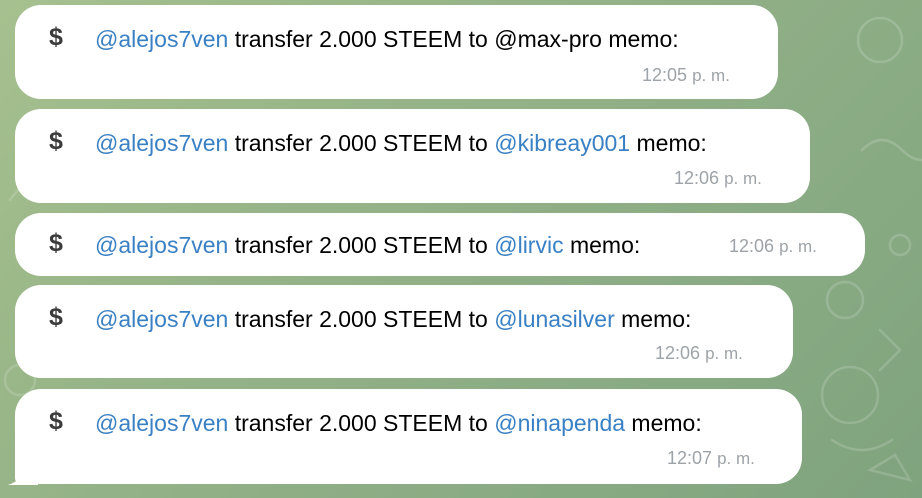 This screenshot has height=498, width=922. What do you see at coordinates (528, 245) in the screenshot?
I see `recipient-mention-link: @lirvic` at bounding box center [528, 245].